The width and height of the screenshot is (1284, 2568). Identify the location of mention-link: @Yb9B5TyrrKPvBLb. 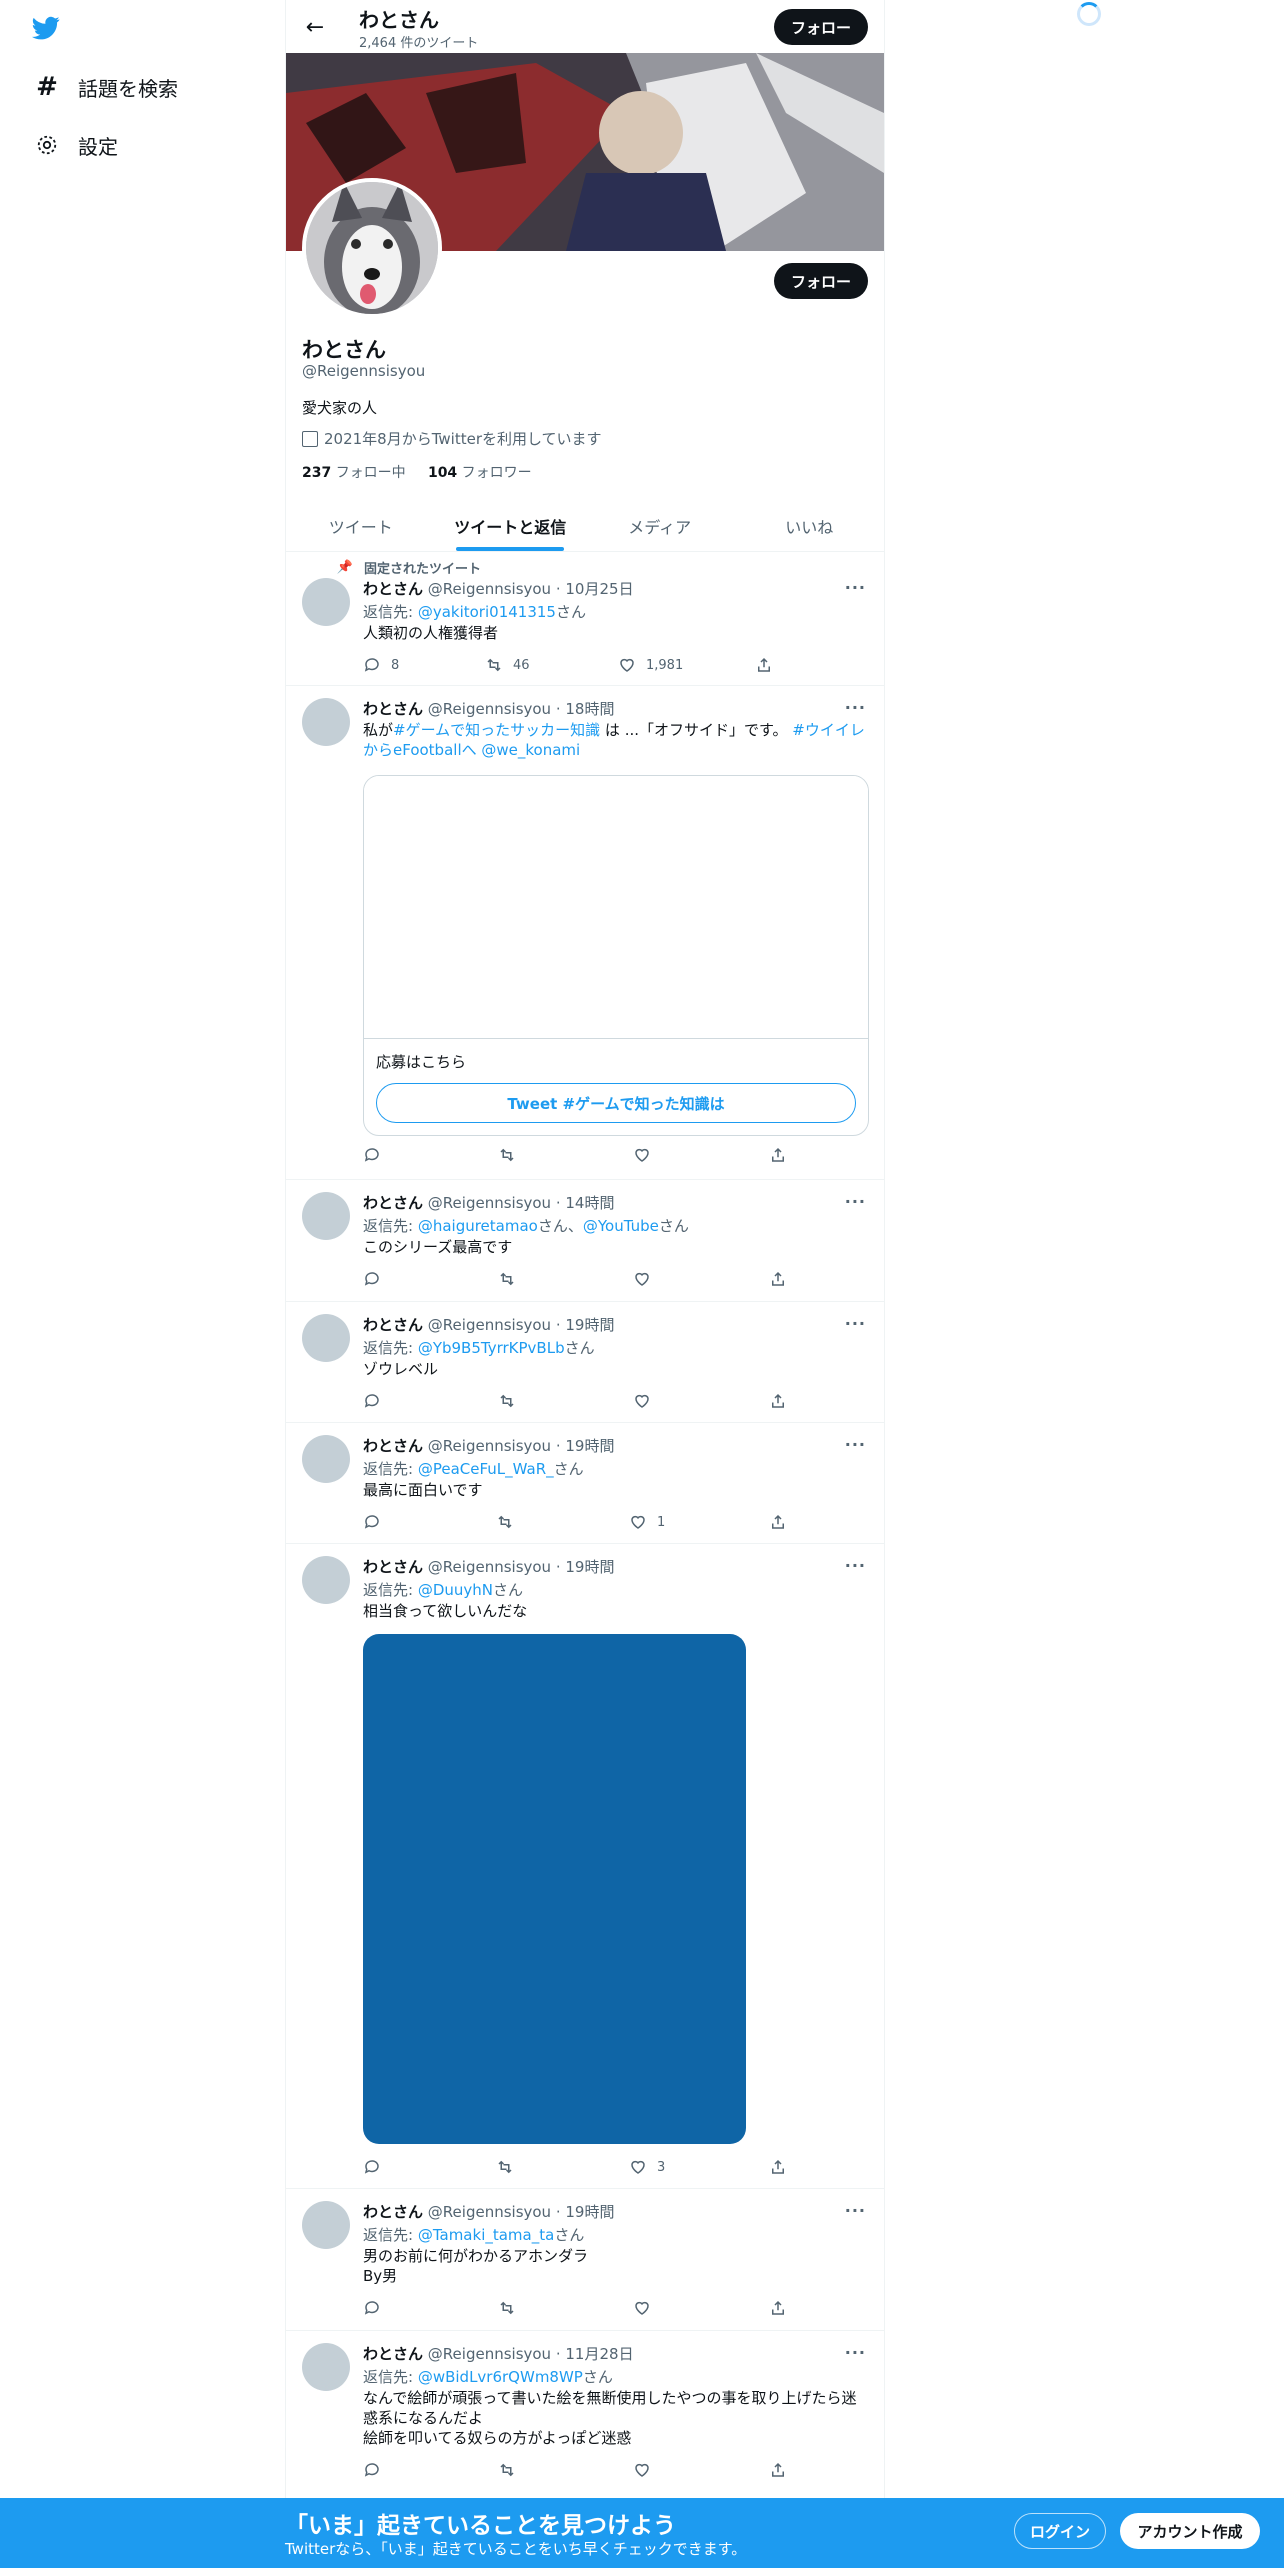
(491, 1348).